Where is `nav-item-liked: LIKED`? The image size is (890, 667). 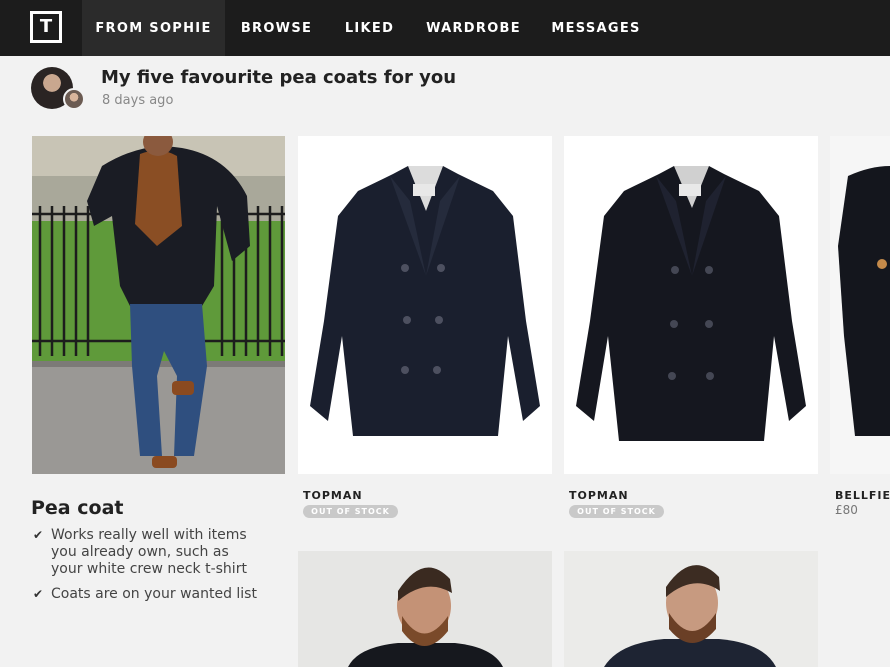 nav-item-liked: LIKED is located at coordinates (369, 28).